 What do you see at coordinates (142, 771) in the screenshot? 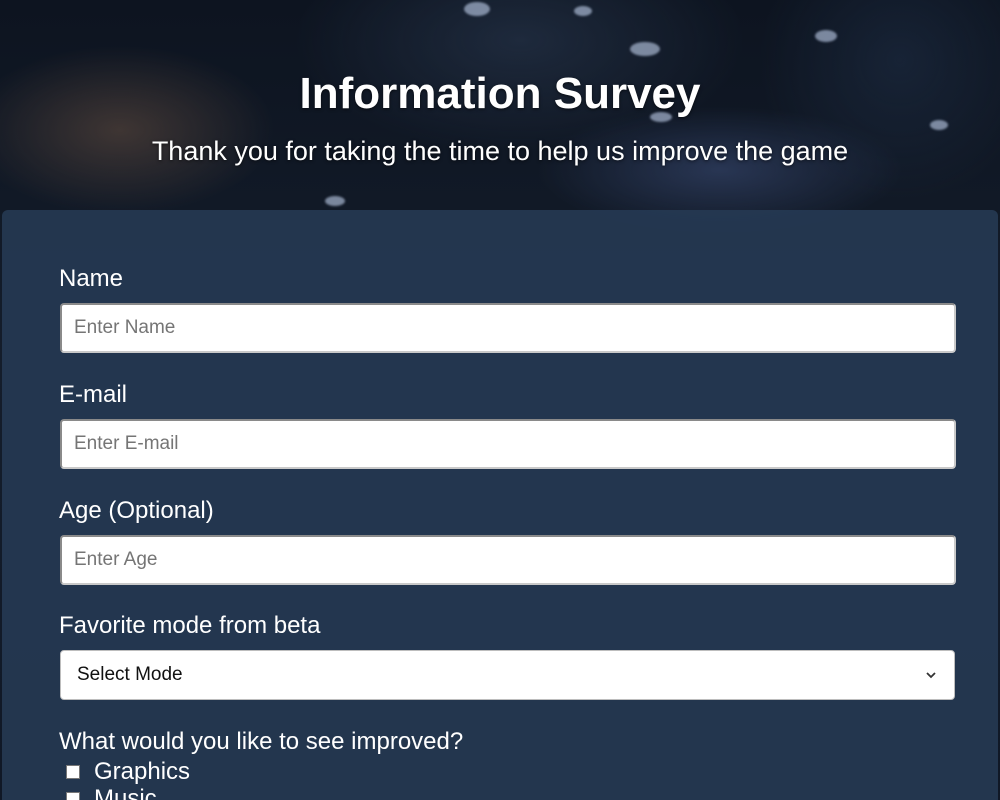
I see `checkbox-label-graphics: Graphics` at bounding box center [142, 771].